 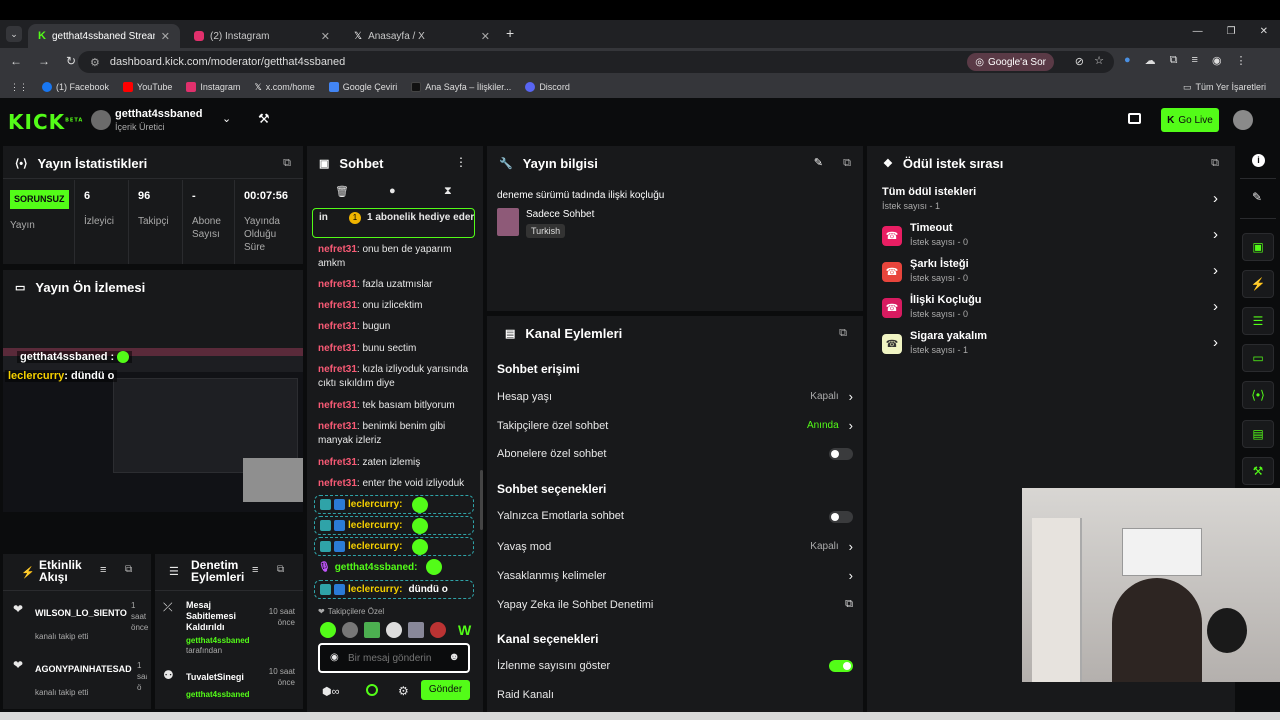 What do you see at coordinates (1217, 60) in the screenshot?
I see `profile-icon: ◉` at bounding box center [1217, 60].